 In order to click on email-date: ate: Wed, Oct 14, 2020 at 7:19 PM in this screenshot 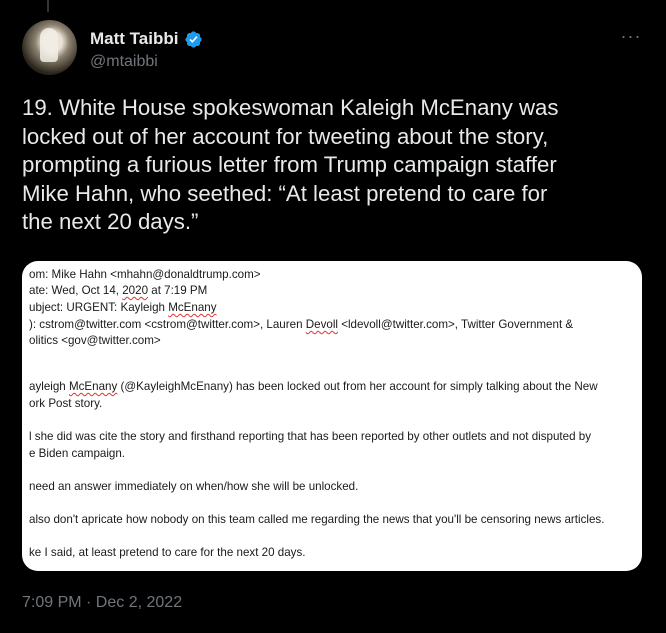, I will do `click(118, 290)`.